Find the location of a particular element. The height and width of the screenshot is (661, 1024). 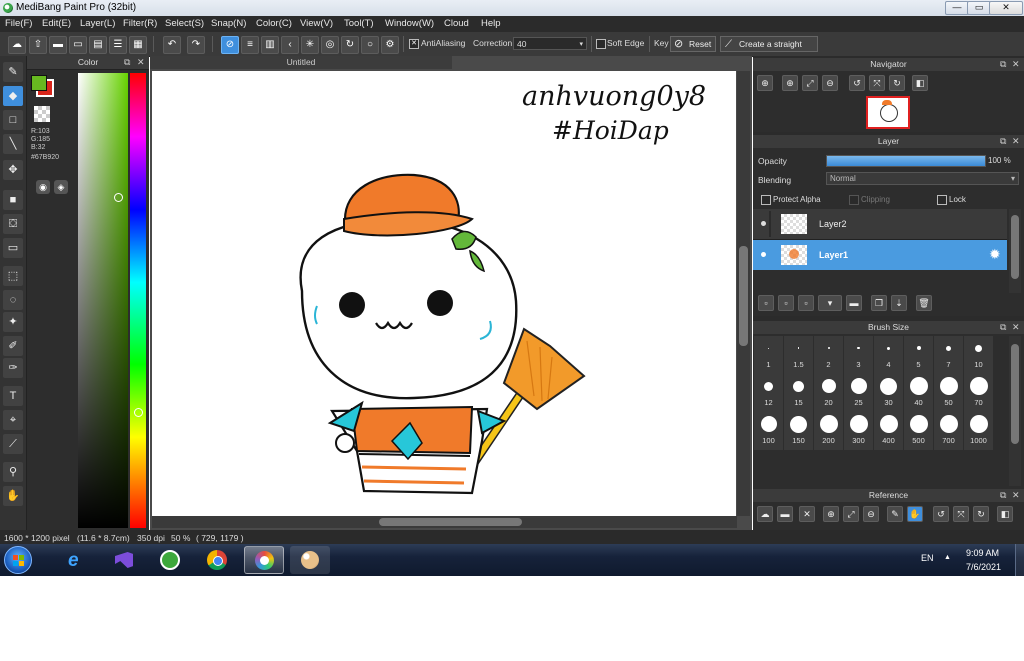

foreground-color-swatch is located at coordinates (39, 83).